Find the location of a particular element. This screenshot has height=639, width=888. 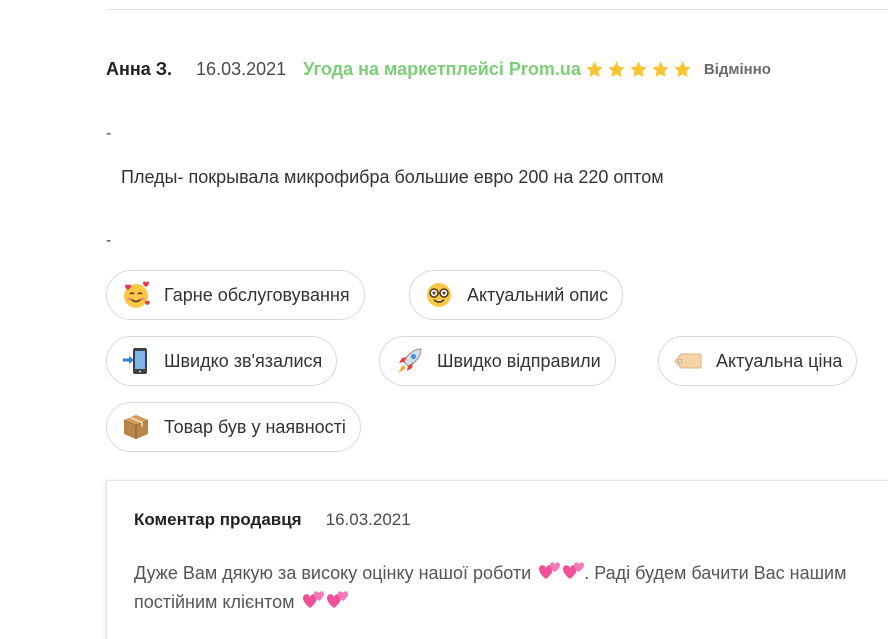

tag-quick-contact: Швидко зв'язалися is located at coordinates (222, 361).